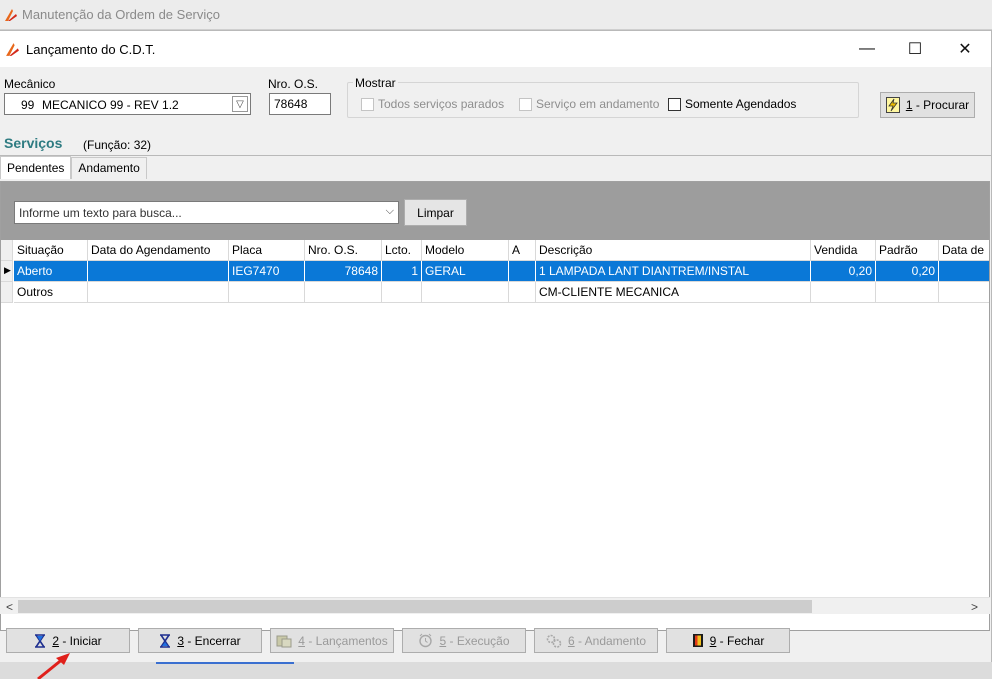 The height and width of the screenshot is (679, 992). I want to click on cell-placa: IEG7470, so click(267, 271).